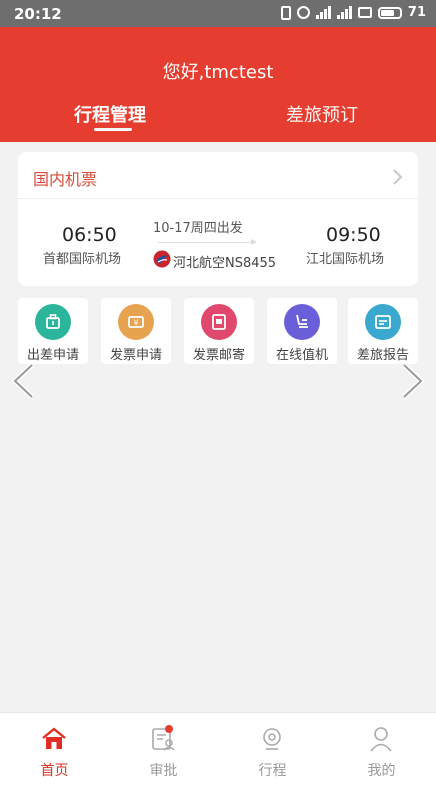 This screenshot has height=792, width=436. What do you see at coordinates (110, 114) in the screenshot?
I see `tab-trip-management: 行程管理` at bounding box center [110, 114].